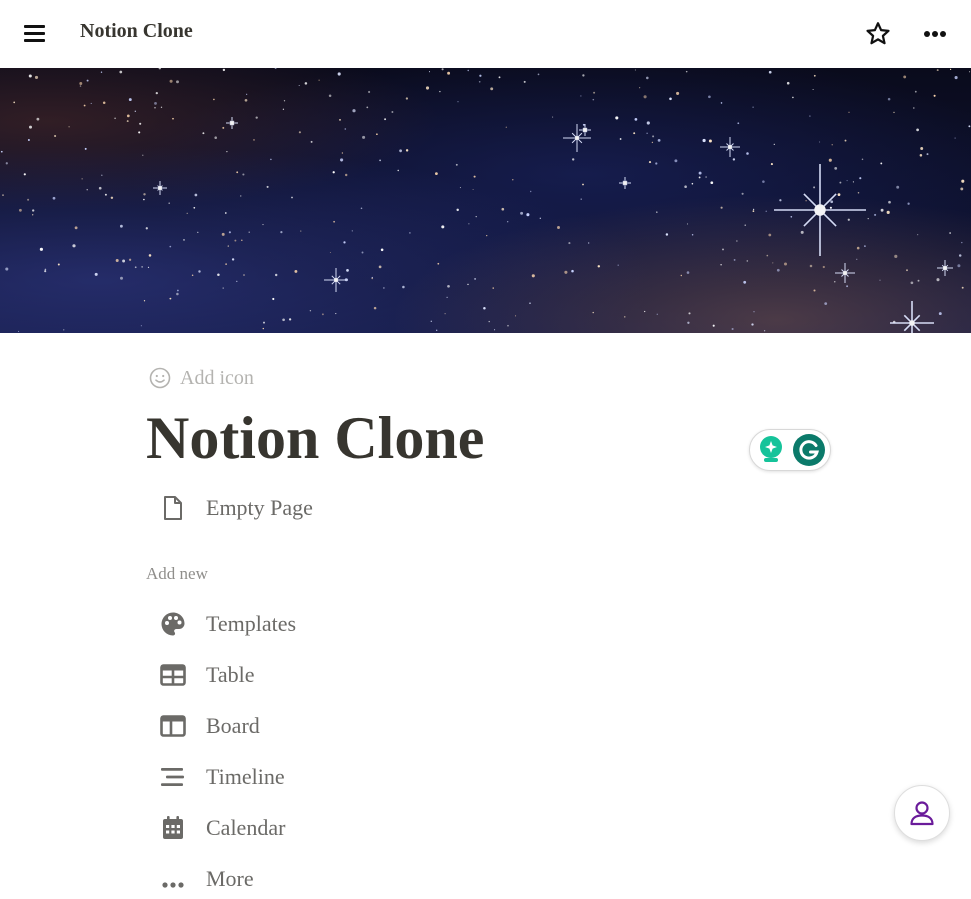 The image size is (971, 899). What do you see at coordinates (315, 438) in the screenshot?
I see `page-title: Notion Clone` at bounding box center [315, 438].